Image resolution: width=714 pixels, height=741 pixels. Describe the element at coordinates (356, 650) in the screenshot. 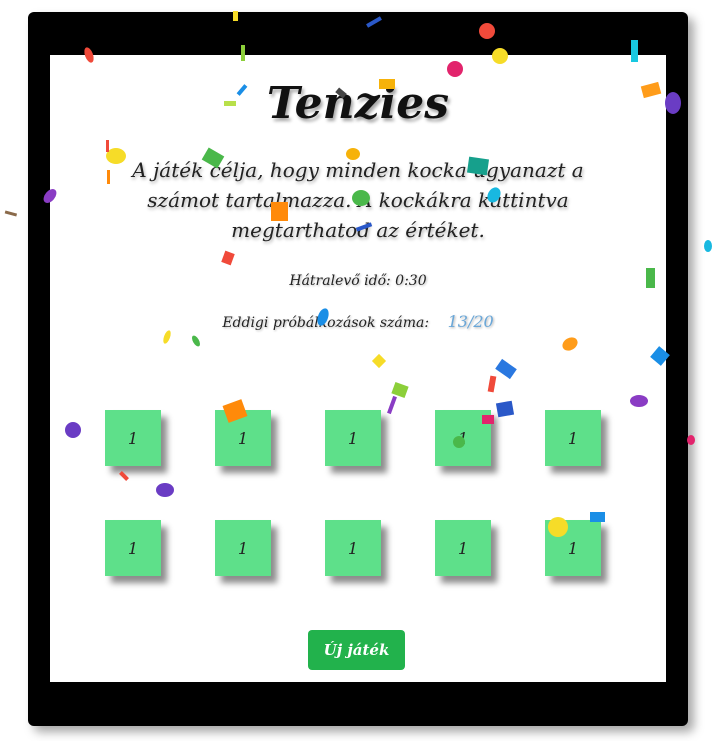

I see `new-game-button: Új játék` at that location.